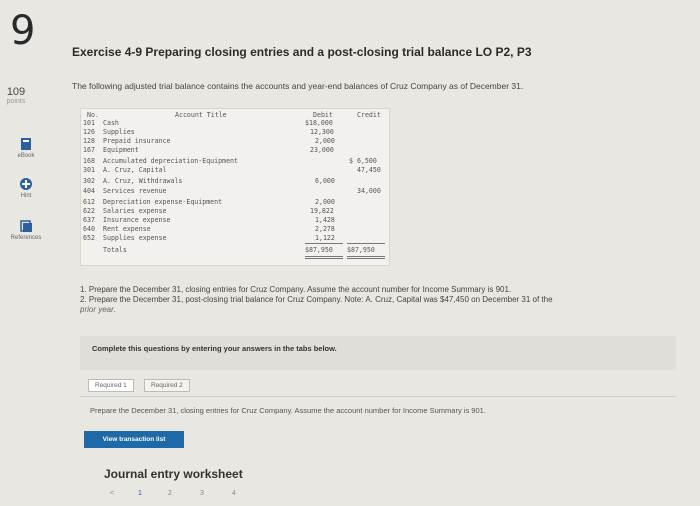 Image resolution: width=700 pixels, height=506 pixels. What do you see at coordinates (235, 123) in the screenshot?
I see `table-row: 101 Cash $18,000` at bounding box center [235, 123].